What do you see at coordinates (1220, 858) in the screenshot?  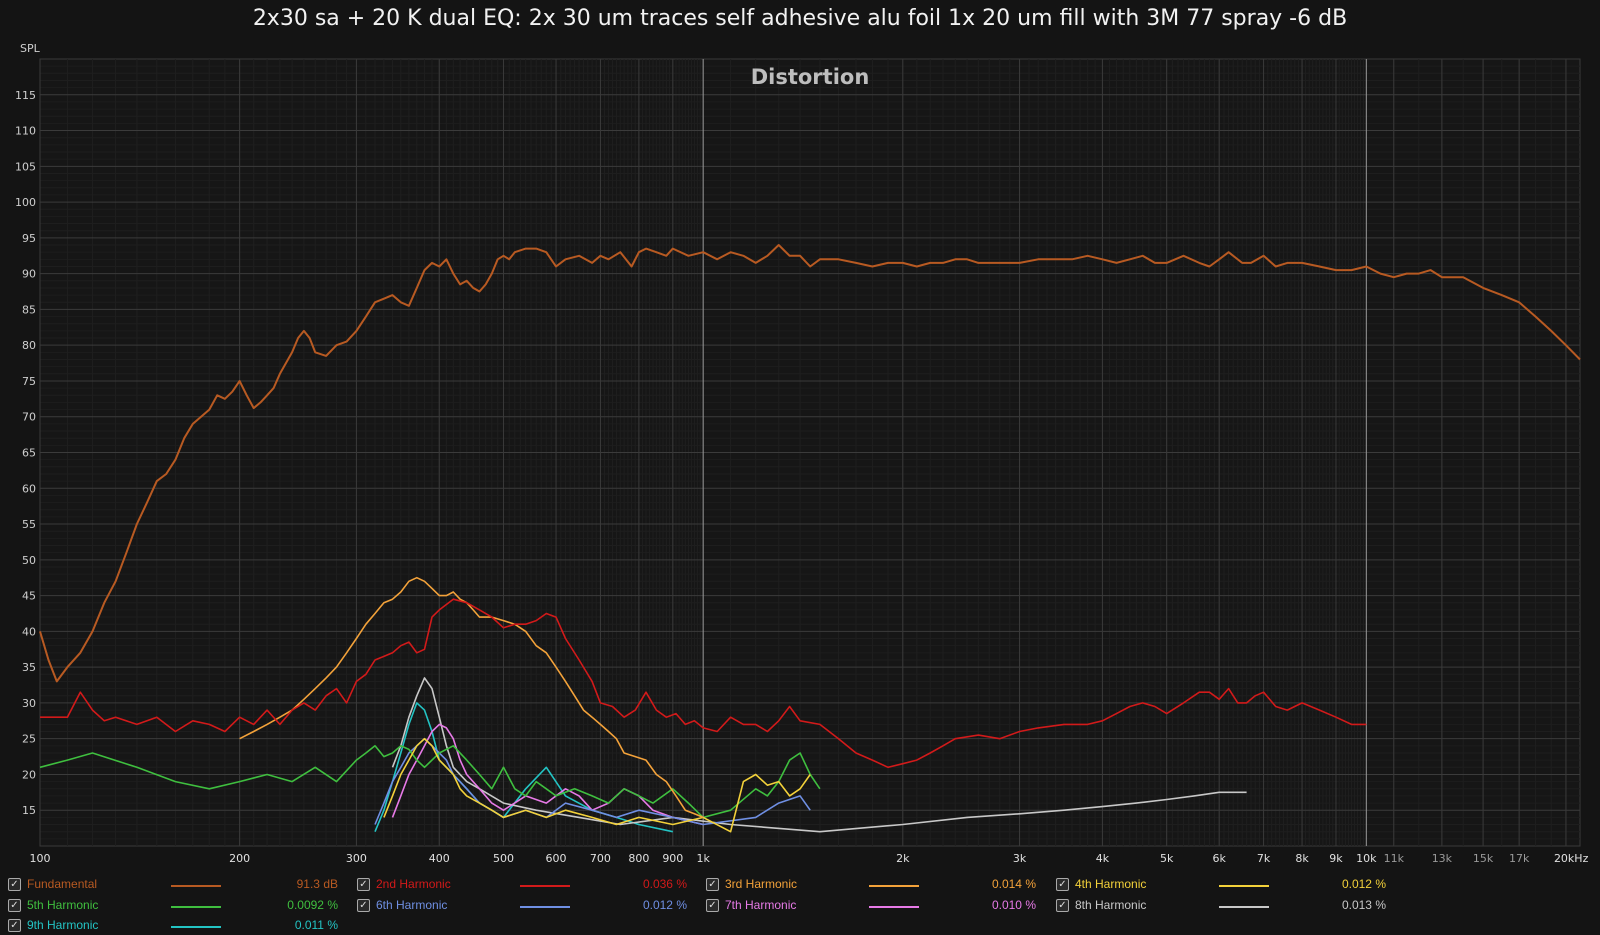 I see `x-tick-label: 6k` at bounding box center [1220, 858].